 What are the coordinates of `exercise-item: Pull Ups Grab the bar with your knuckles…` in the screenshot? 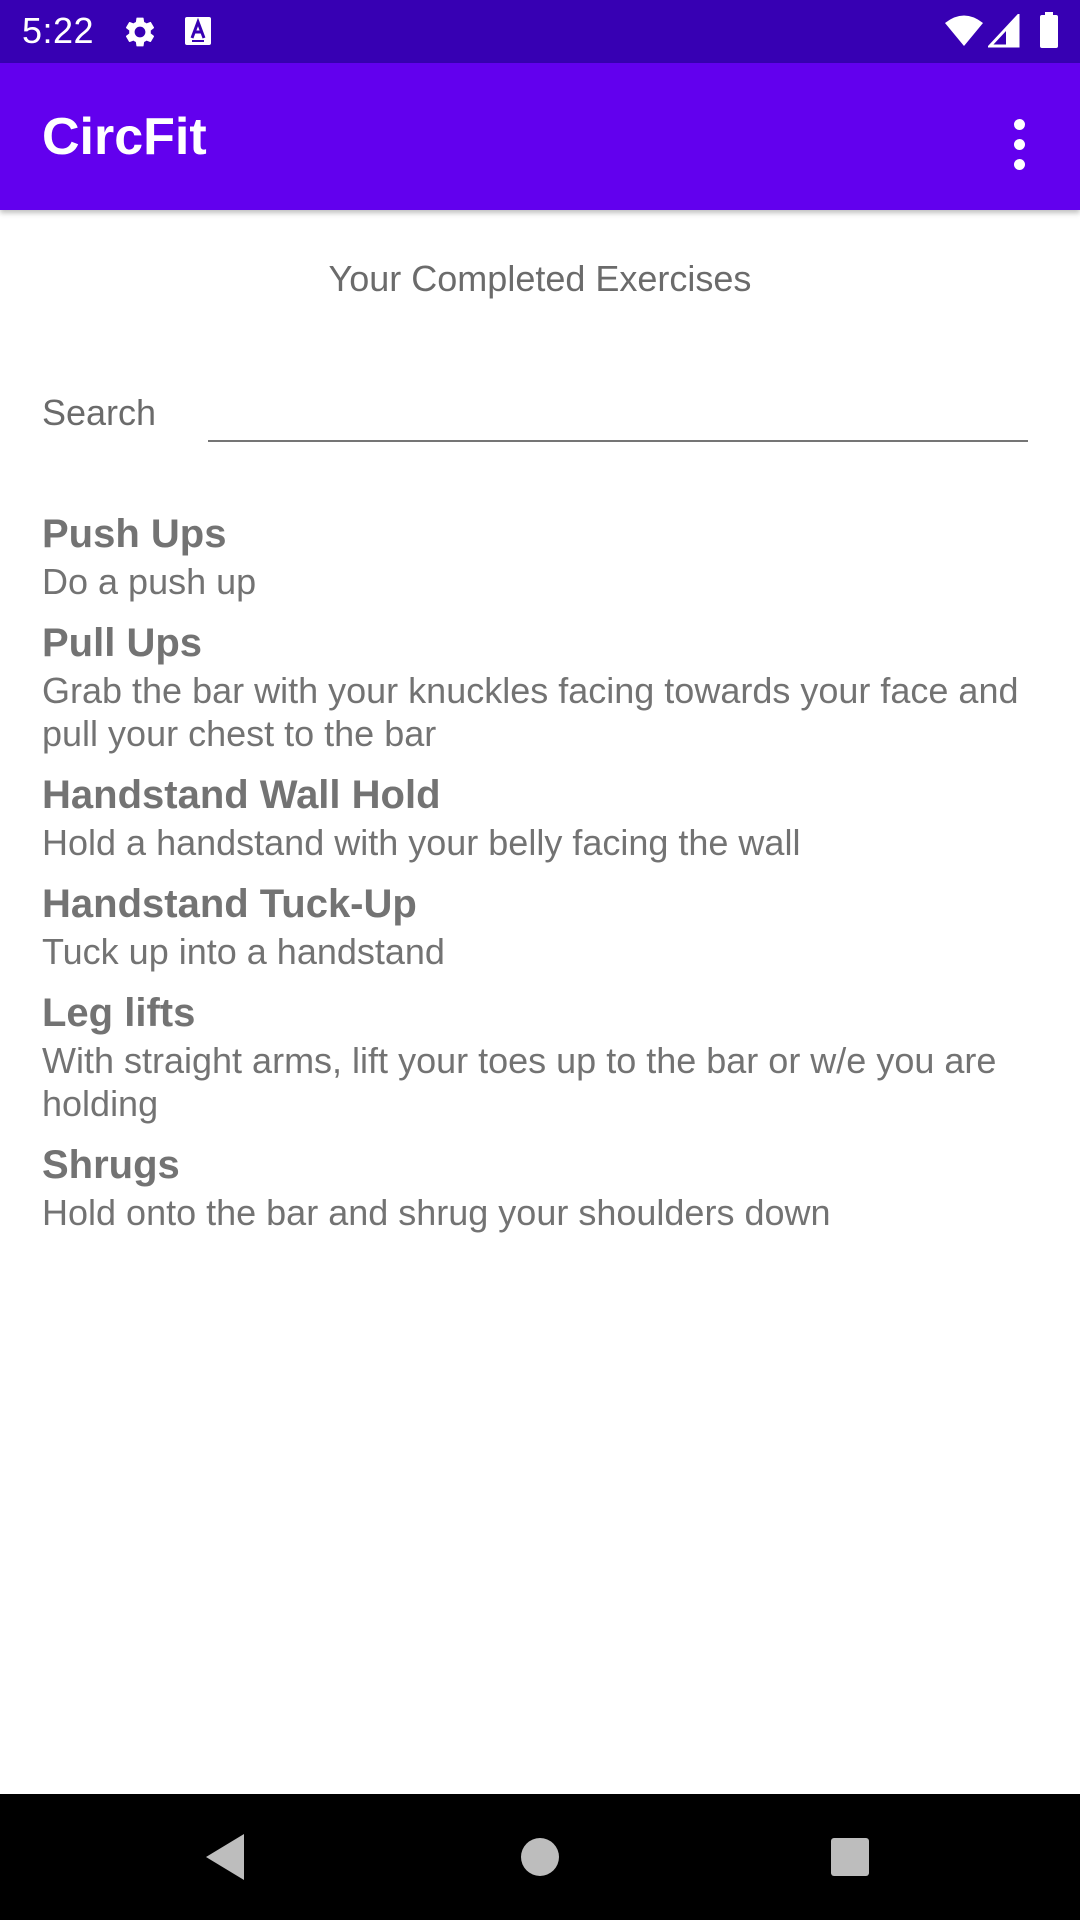 It's located at (542, 686).